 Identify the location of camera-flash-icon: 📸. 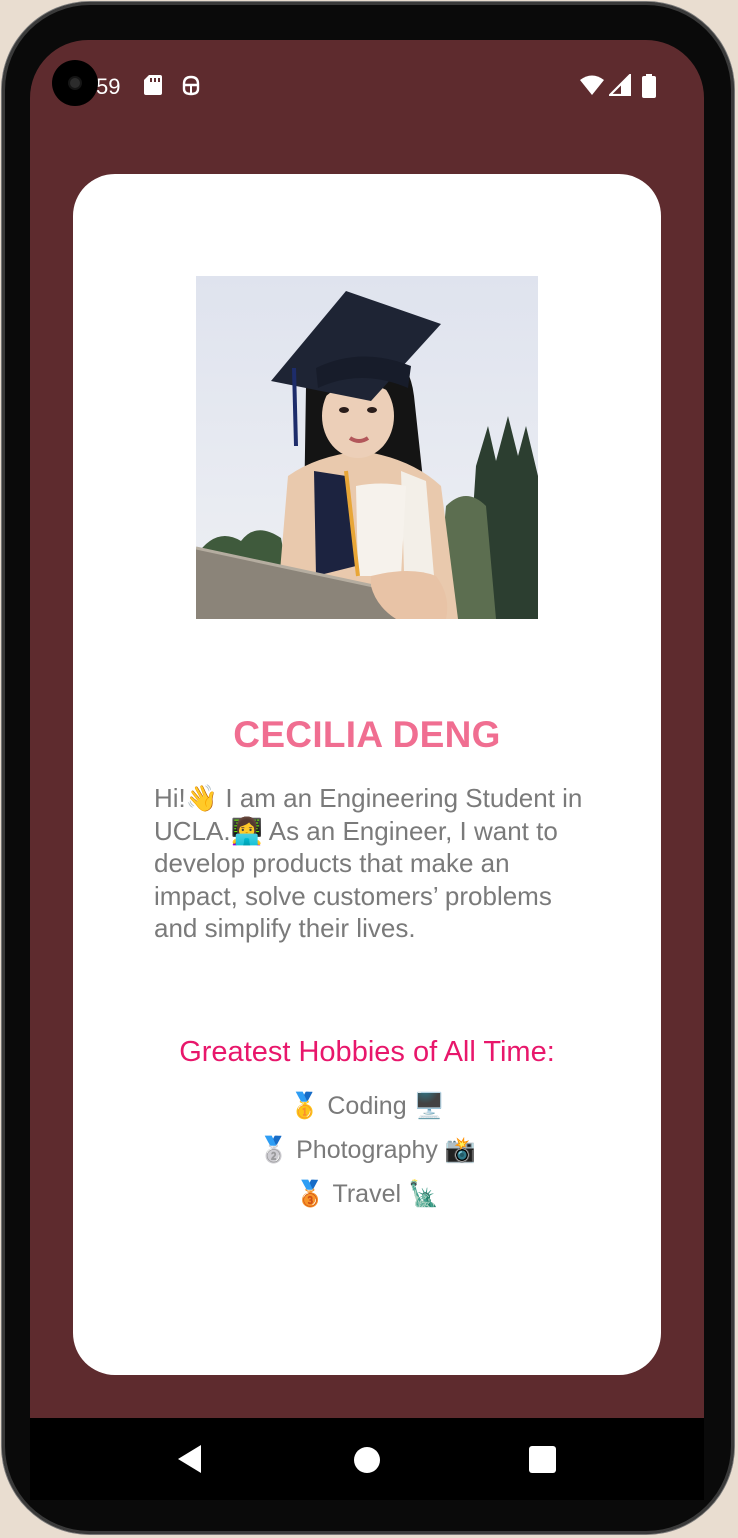
(460, 1150).